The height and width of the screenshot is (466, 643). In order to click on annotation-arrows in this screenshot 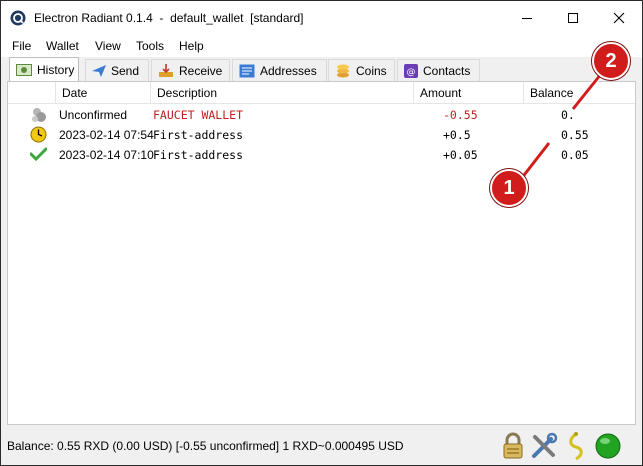, I will do `click(561, 126)`.